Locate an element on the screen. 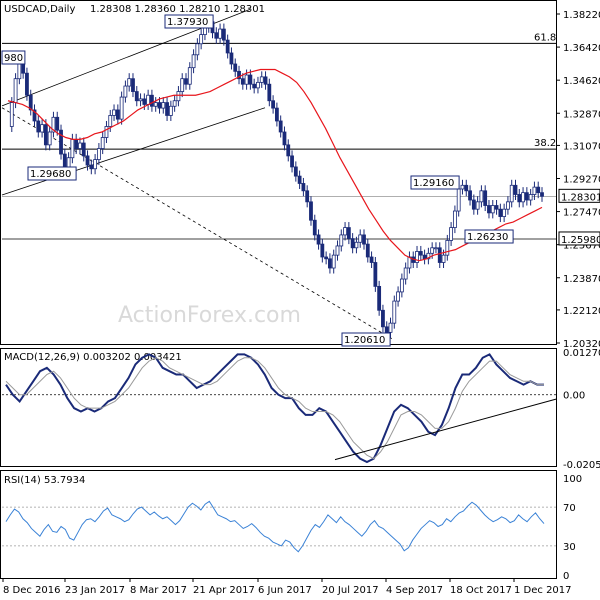 The height and width of the screenshot is (600, 600). price-tick-label: 1.22120 is located at coordinates (581, 311).